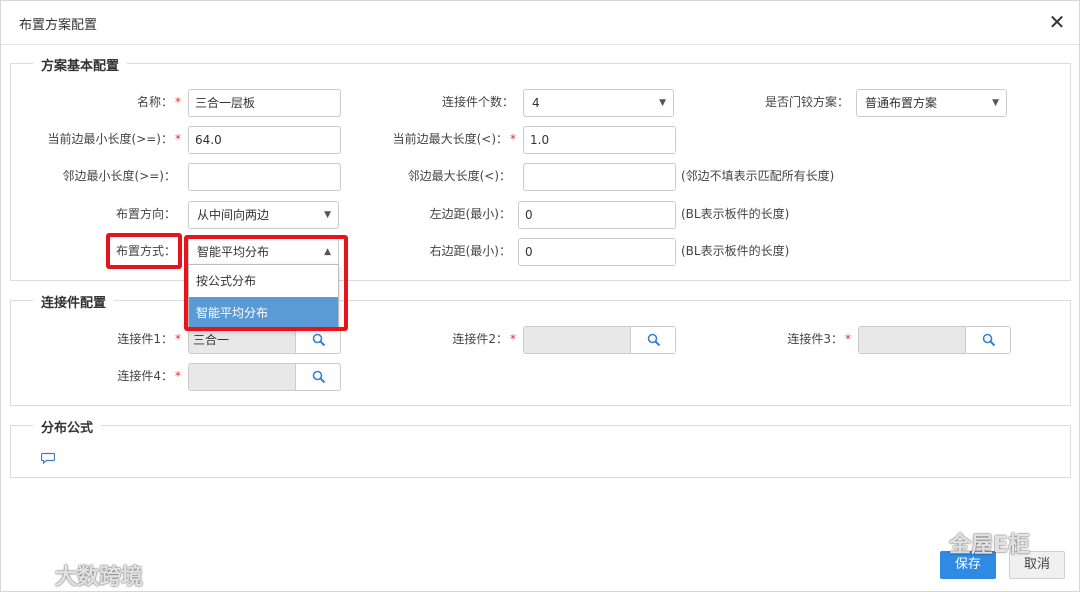 This screenshot has width=1080, height=592. What do you see at coordinates (599, 140) in the screenshot?
I see `cur-max-input: 1.0` at bounding box center [599, 140].